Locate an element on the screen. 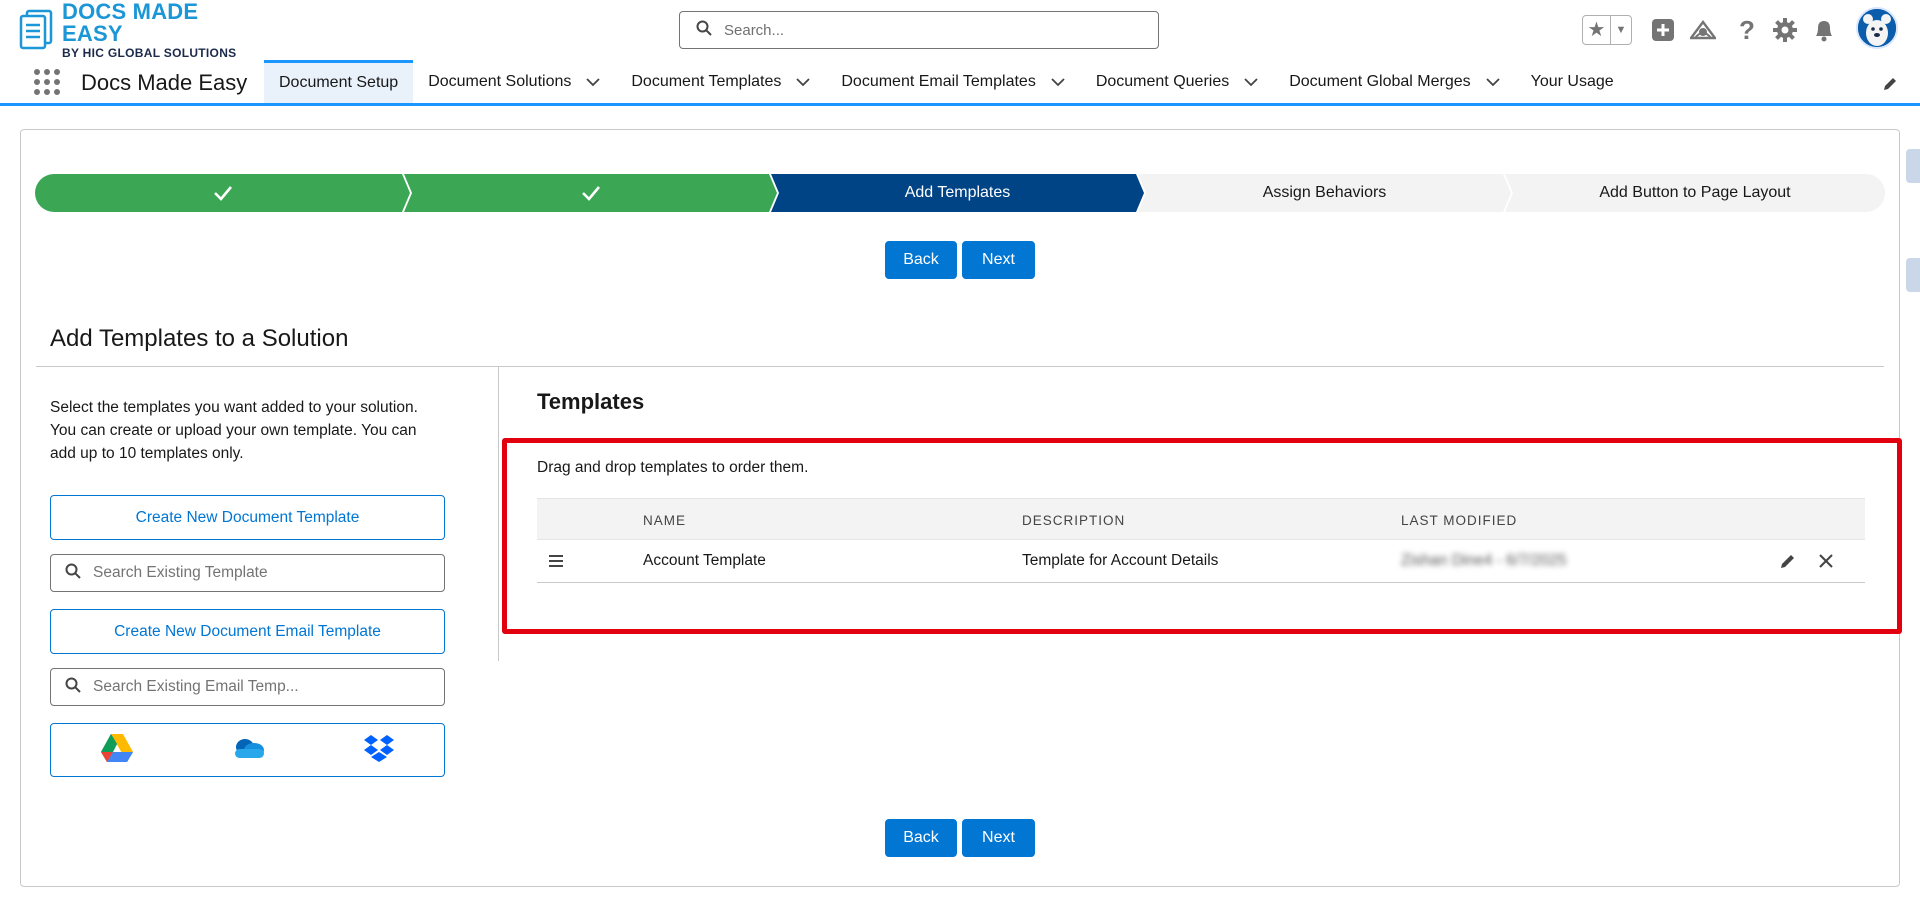  tab-document-setup: Document Setup is located at coordinates (339, 81).